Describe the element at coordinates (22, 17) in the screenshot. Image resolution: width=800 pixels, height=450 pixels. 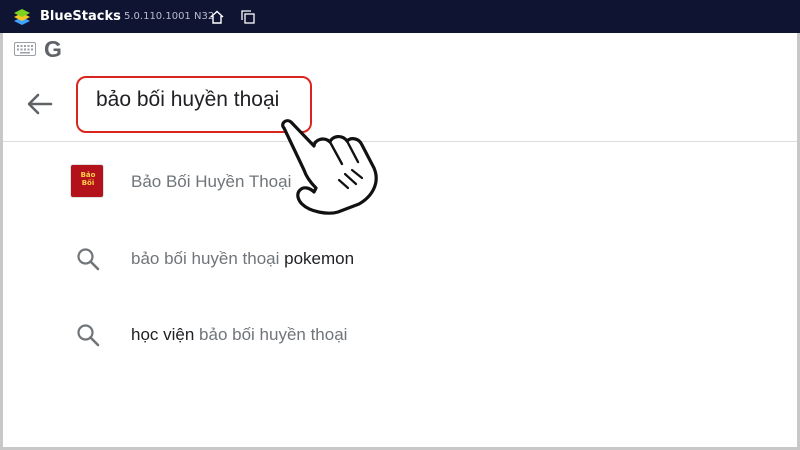
I see `bluestacks-logo-icon` at that location.